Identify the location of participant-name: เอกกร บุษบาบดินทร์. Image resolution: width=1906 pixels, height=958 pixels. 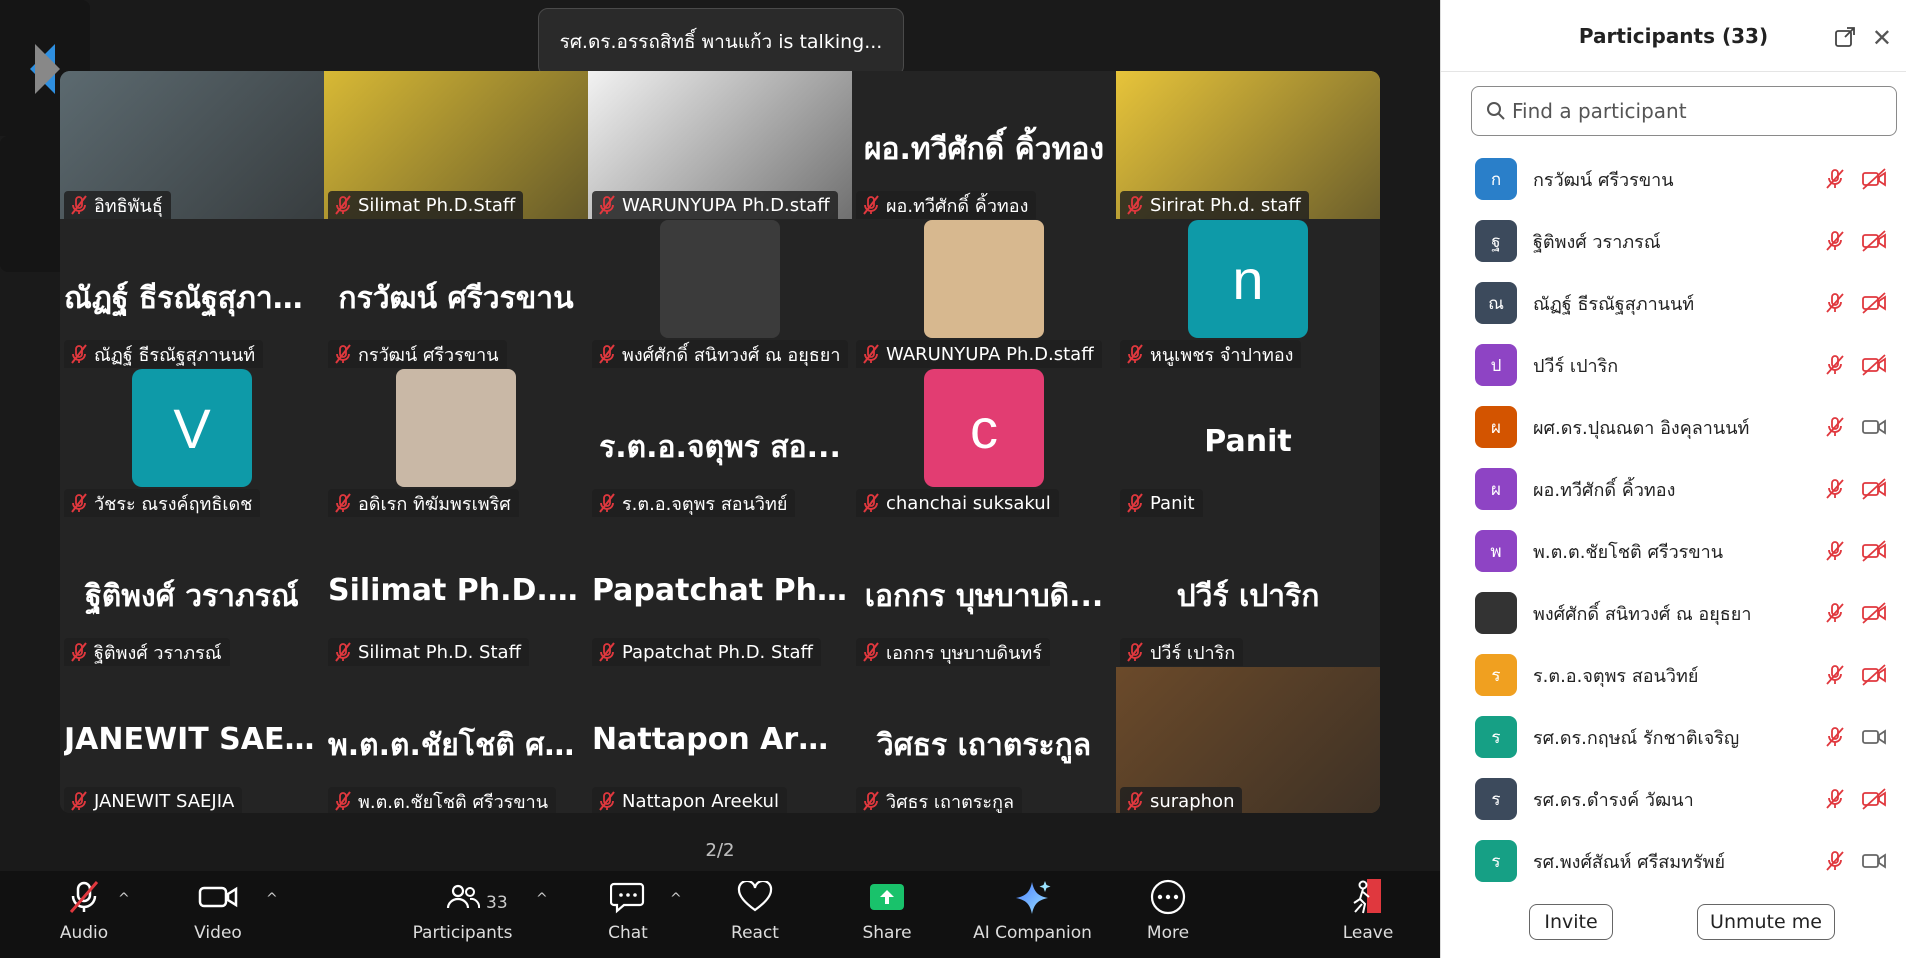
(964, 653).